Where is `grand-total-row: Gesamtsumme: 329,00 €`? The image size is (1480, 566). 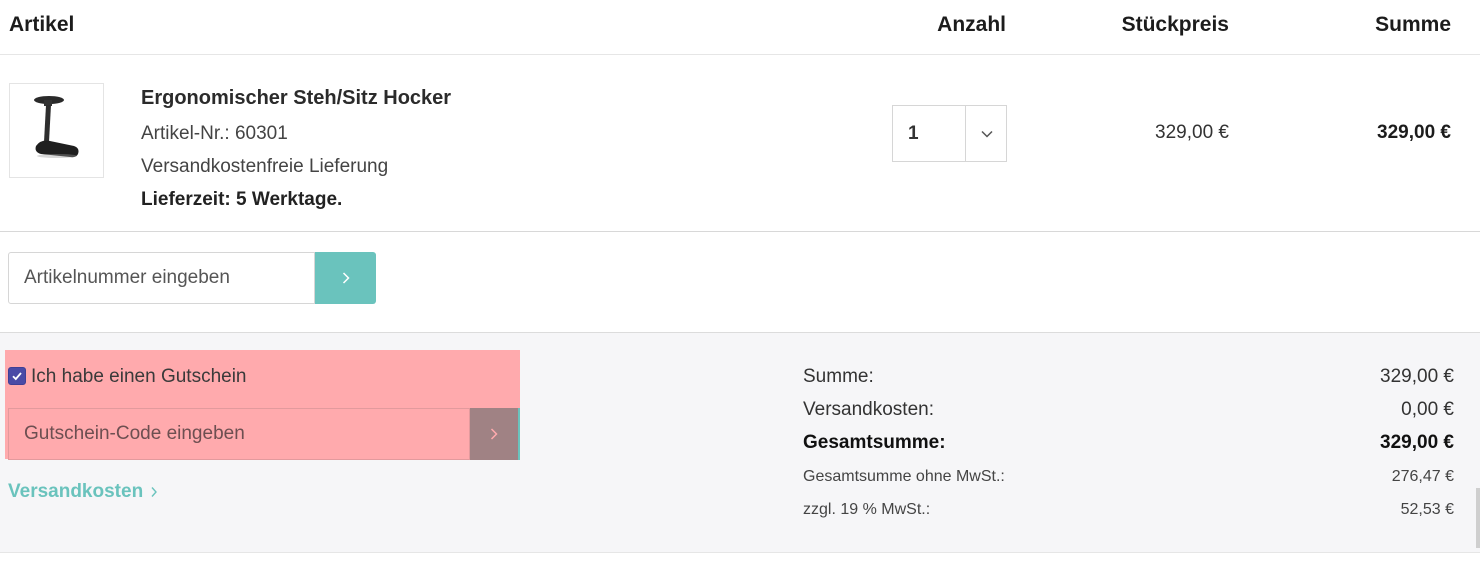
grand-total-row: Gesamtsumme: 329,00 € is located at coordinates (1128, 448).